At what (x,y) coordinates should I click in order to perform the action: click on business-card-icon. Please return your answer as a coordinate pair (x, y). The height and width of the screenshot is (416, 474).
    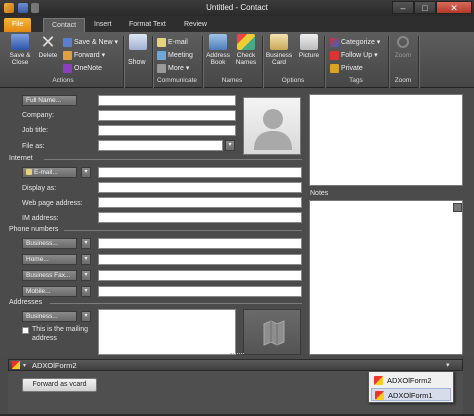
    Looking at the image, I should click on (279, 42).